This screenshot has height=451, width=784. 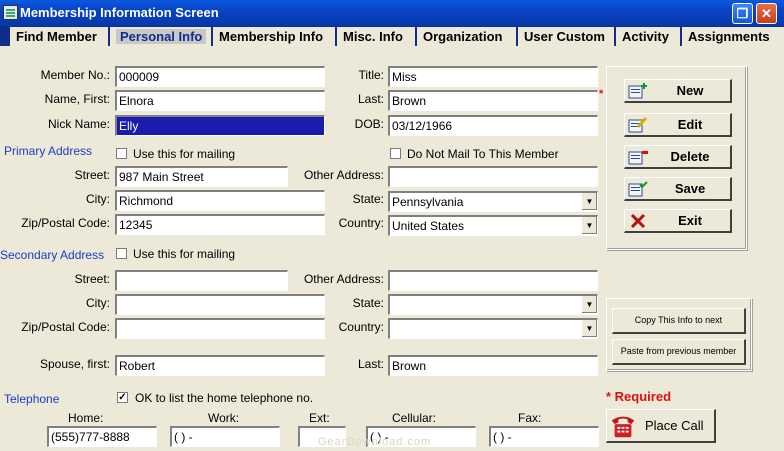 I want to click on edit-button-label: Edit, so click(x=690, y=124).